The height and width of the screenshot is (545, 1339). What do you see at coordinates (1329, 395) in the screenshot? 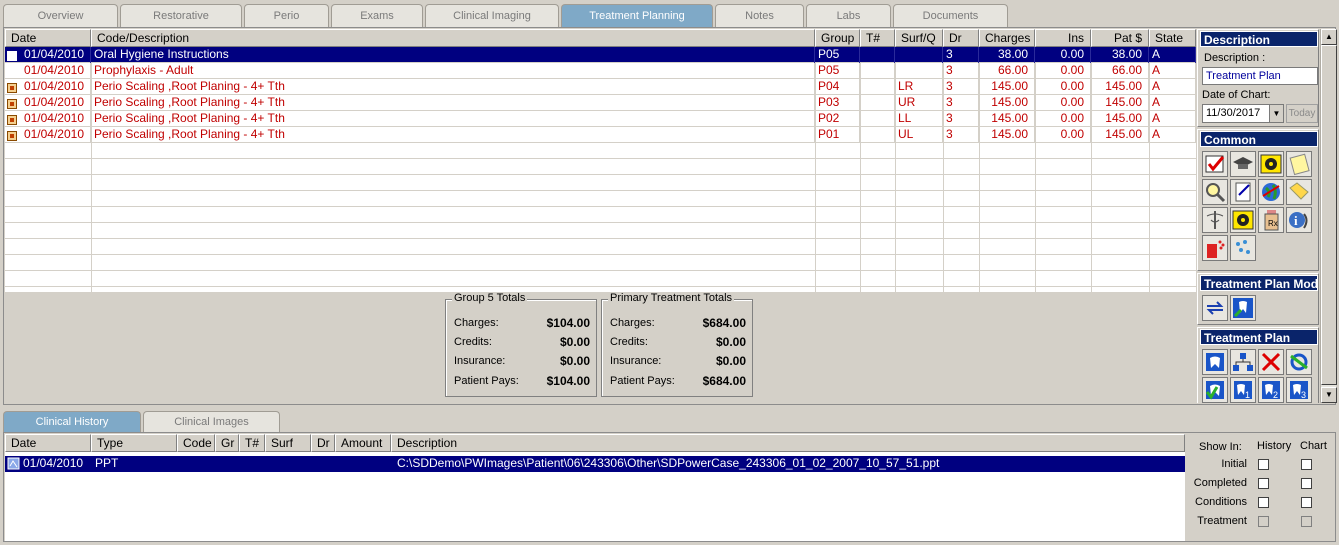
I see `scroll-down-icon: ▼` at bounding box center [1329, 395].